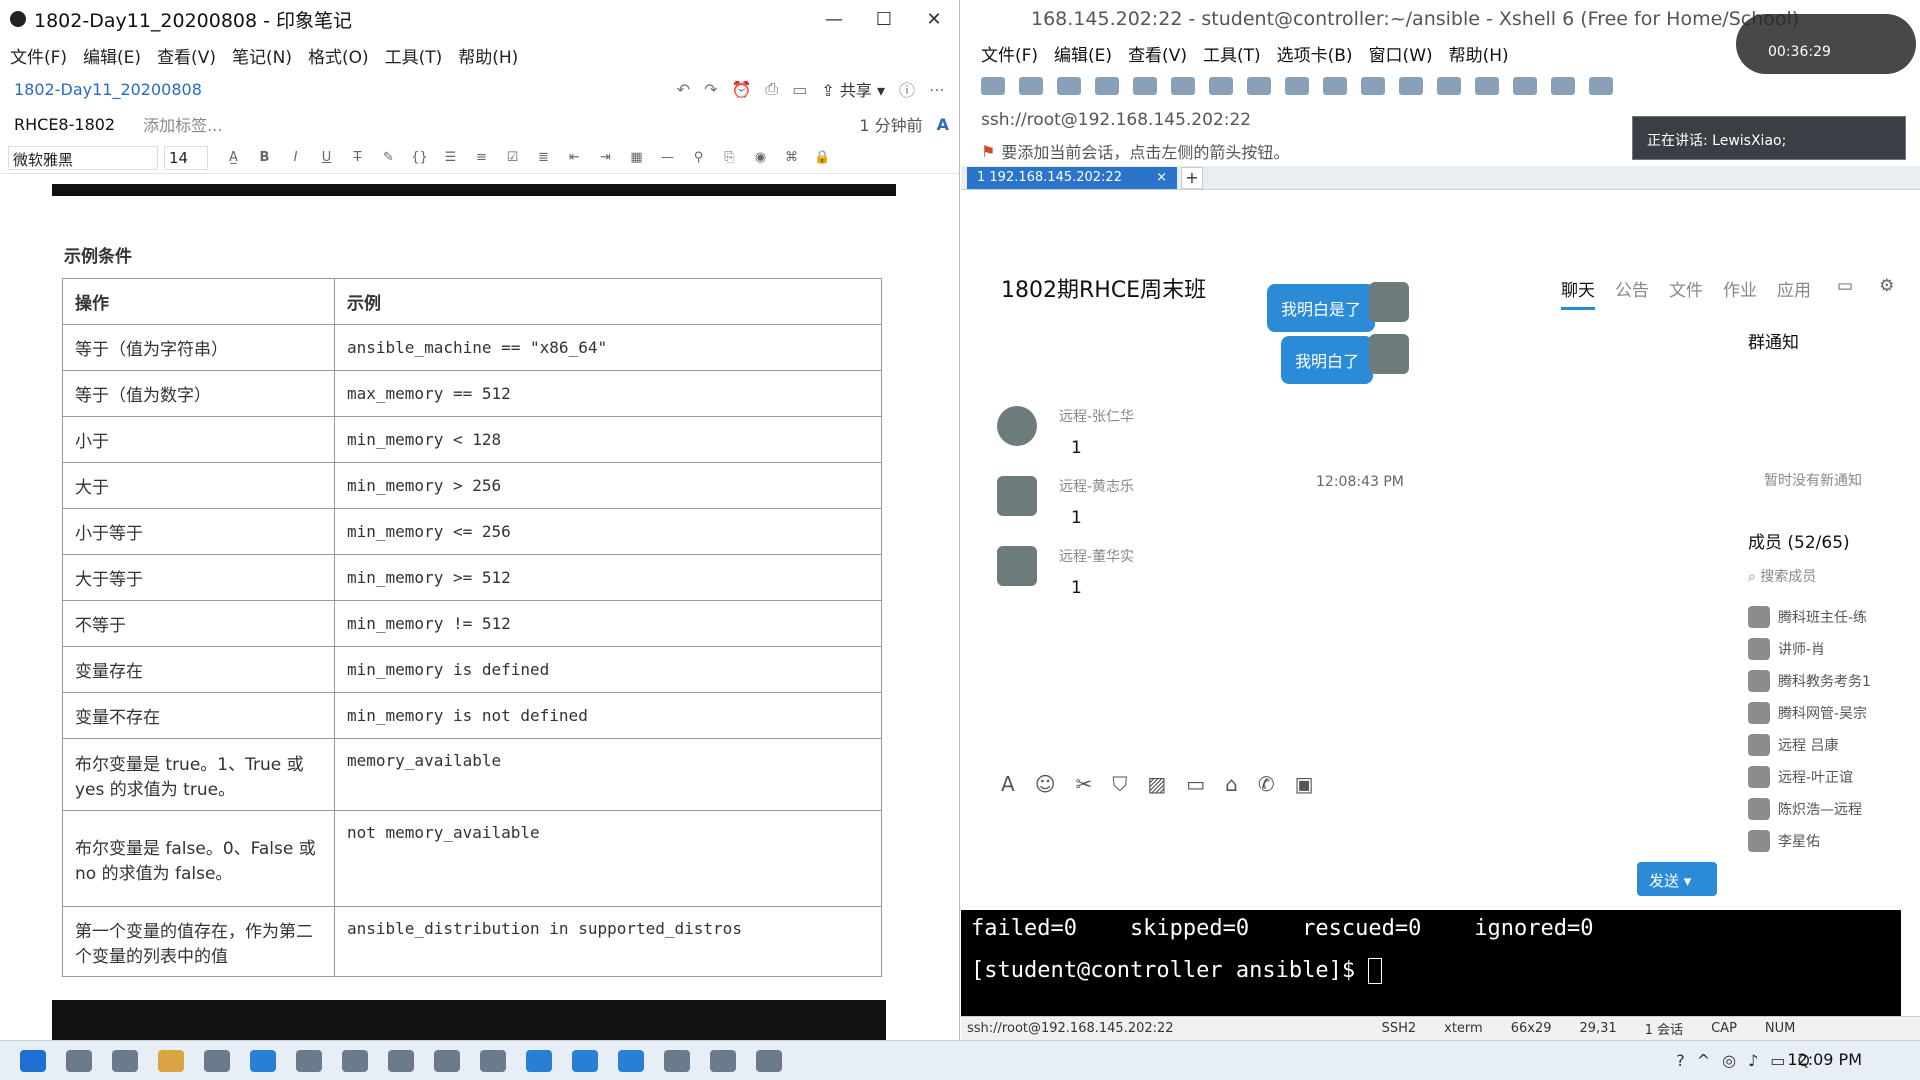 The height and width of the screenshot is (1080, 1920). Describe the element at coordinates (543, 157) in the screenshot. I see `align-icon: ≣` at that location.